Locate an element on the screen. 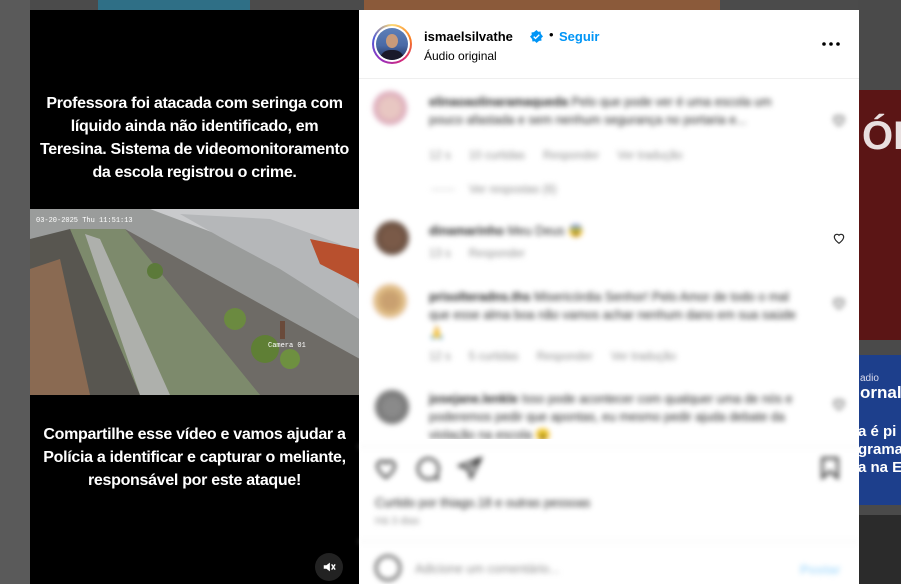 This screenshot has width=901, height=584. cctv-footage: 03-20-2025 Thu 11:51:13 Camera 01 is located at coordinates (194, 302).